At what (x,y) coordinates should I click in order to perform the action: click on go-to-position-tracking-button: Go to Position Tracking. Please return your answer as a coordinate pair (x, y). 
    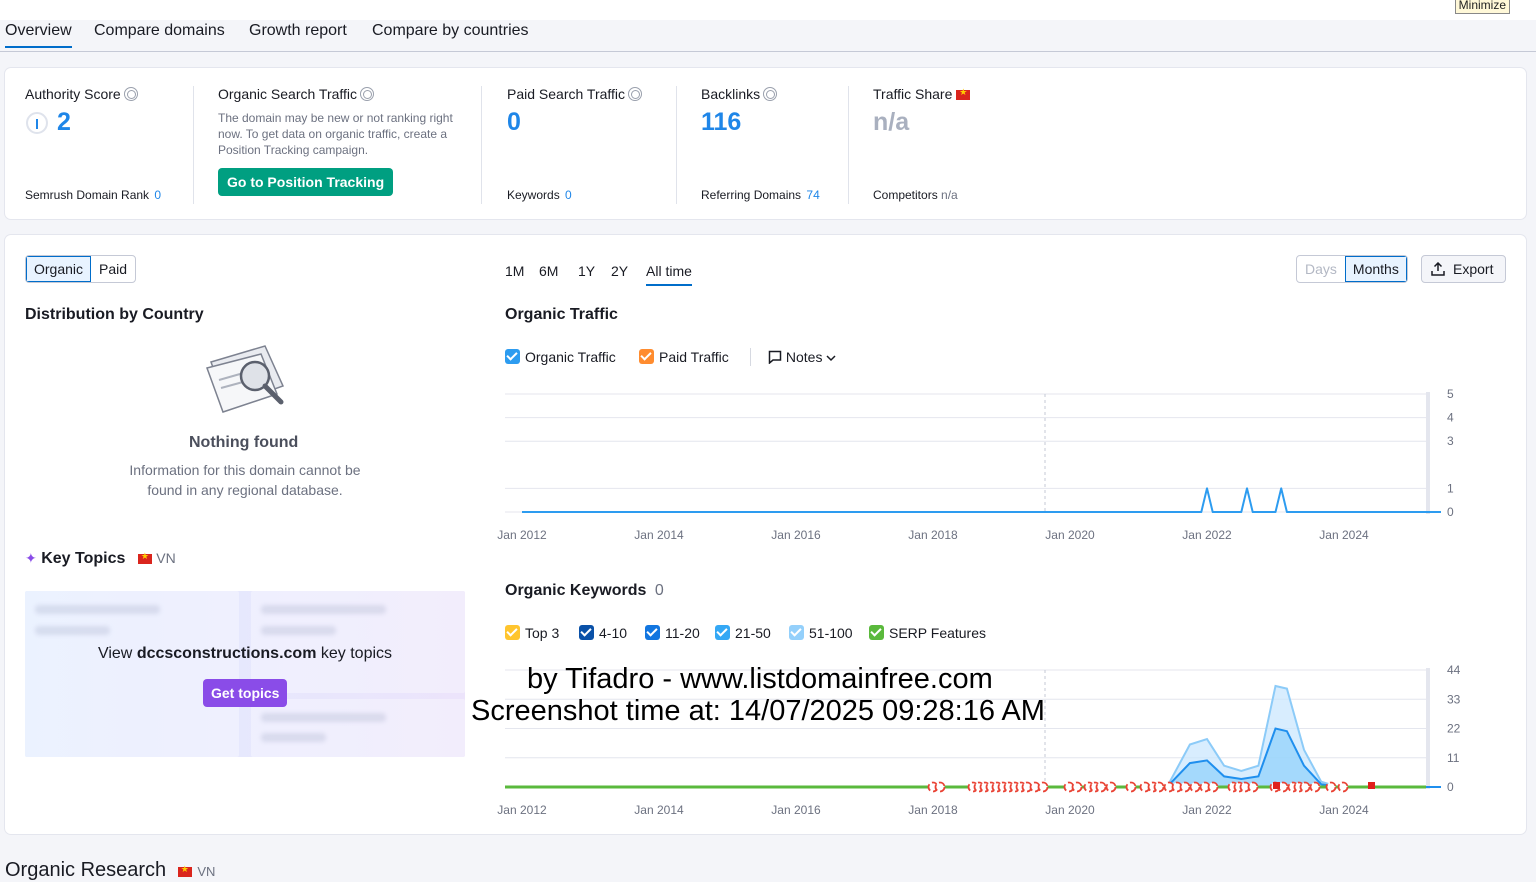
    Looking at the image, I should click on (306, 182).